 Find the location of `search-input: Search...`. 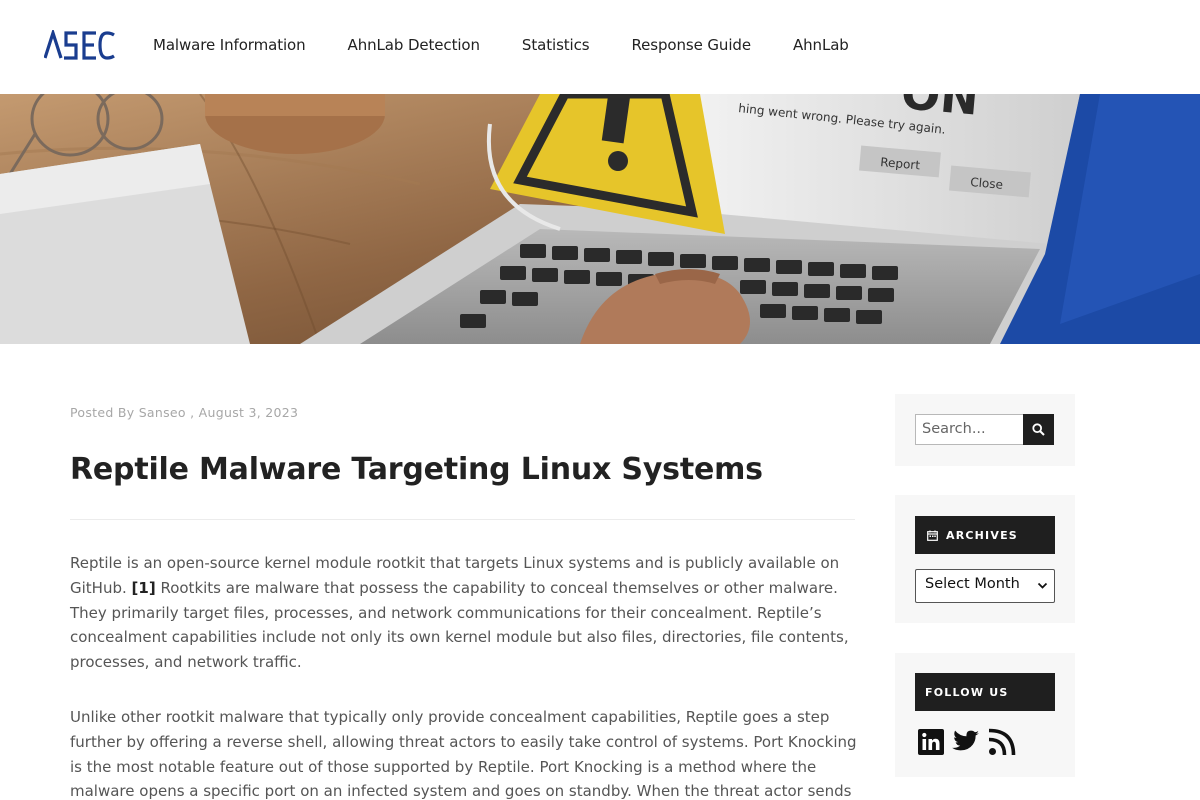

search-input: Search... is located at coordinates (970, 429).